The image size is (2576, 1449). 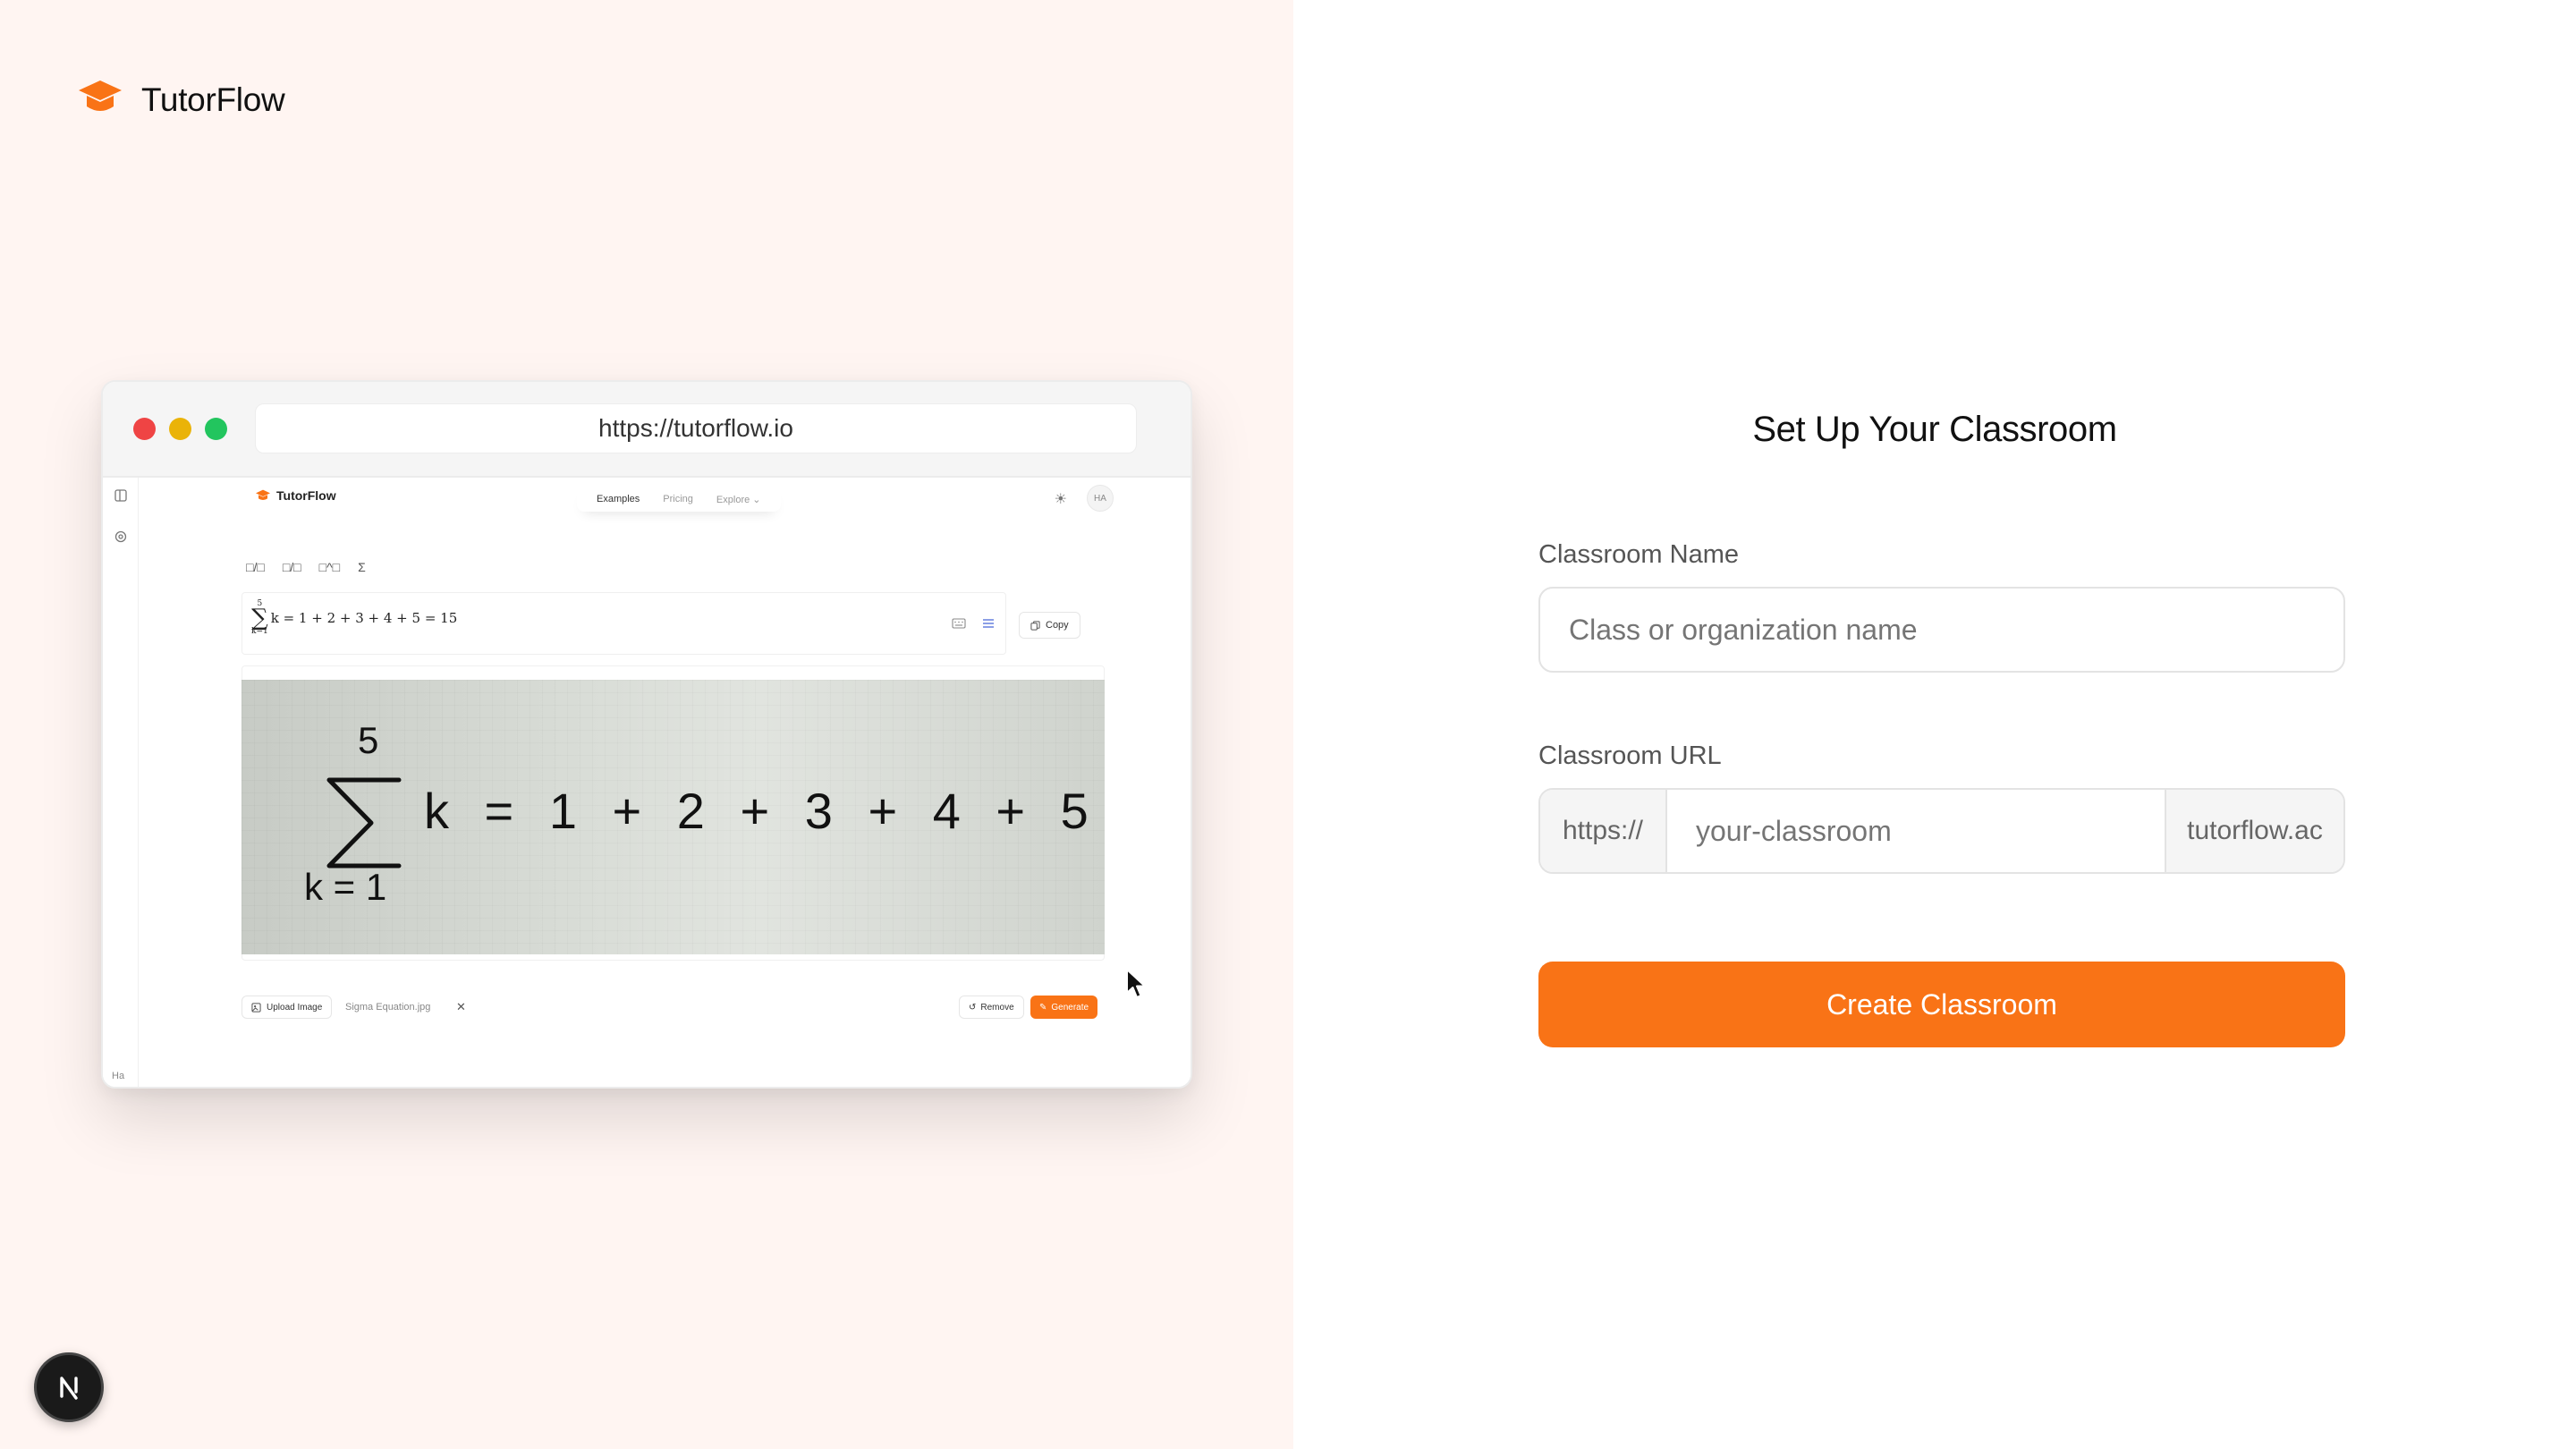 I want to click on close-icon: ✕, so click(x=461, y=1006).